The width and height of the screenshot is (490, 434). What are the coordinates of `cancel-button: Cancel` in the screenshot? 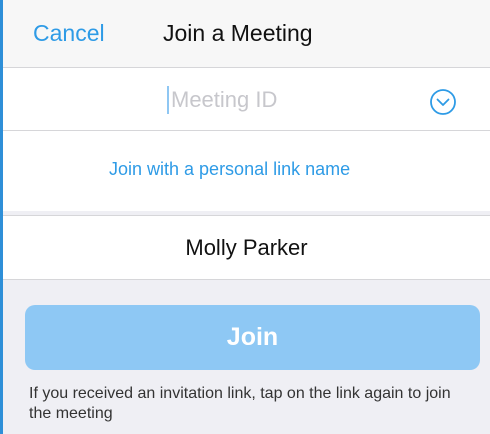 It's located at (69, 33).